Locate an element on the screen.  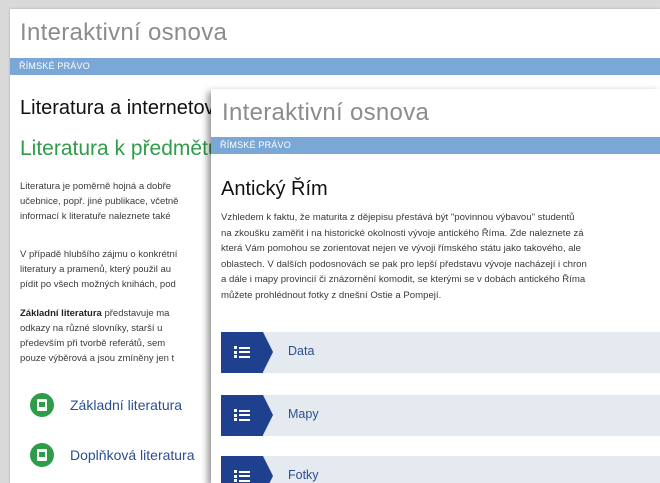
link-supplementary-literature: Doplňková literatura is located at coordinates (112, 455).